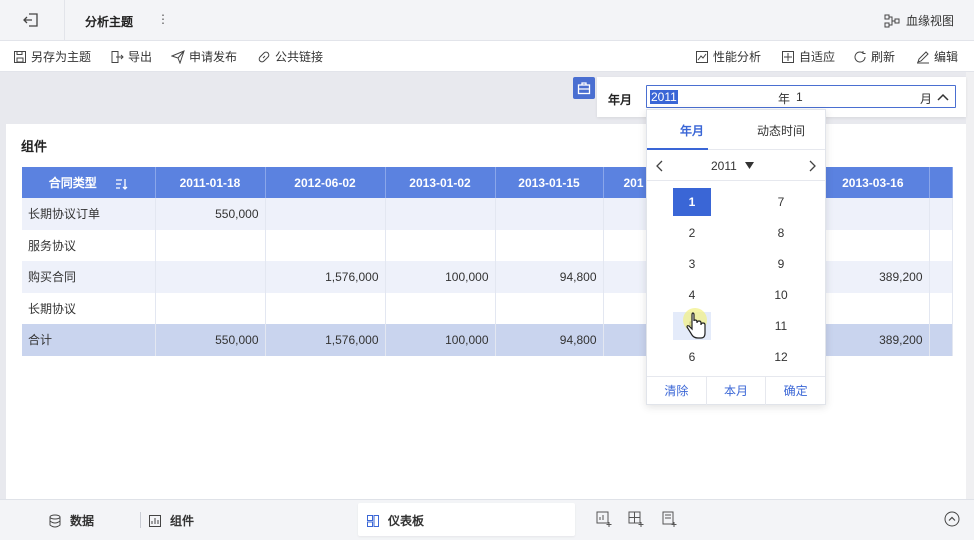  I want to click on month-option: 1, so click(692, 202).